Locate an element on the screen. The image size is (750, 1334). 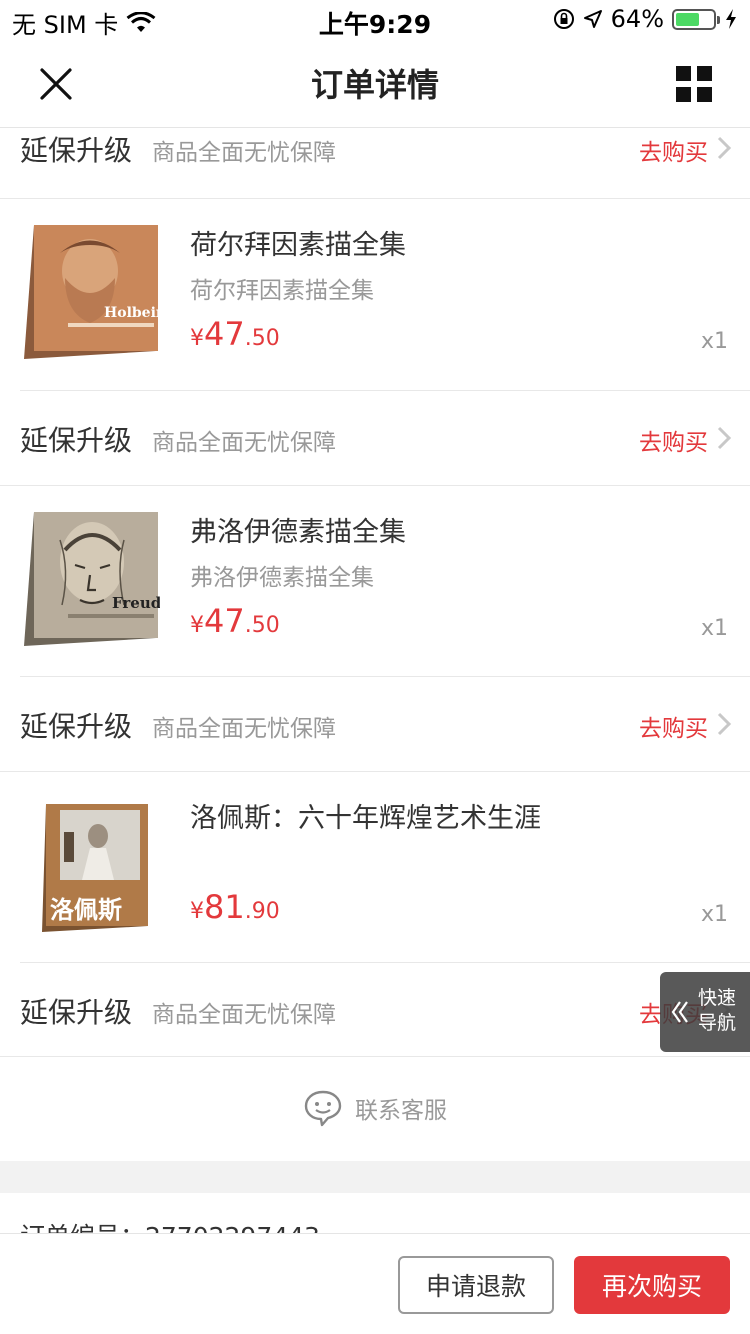
product-title: 荷尔拜因素描全集 is located at coordinates (298, 242).